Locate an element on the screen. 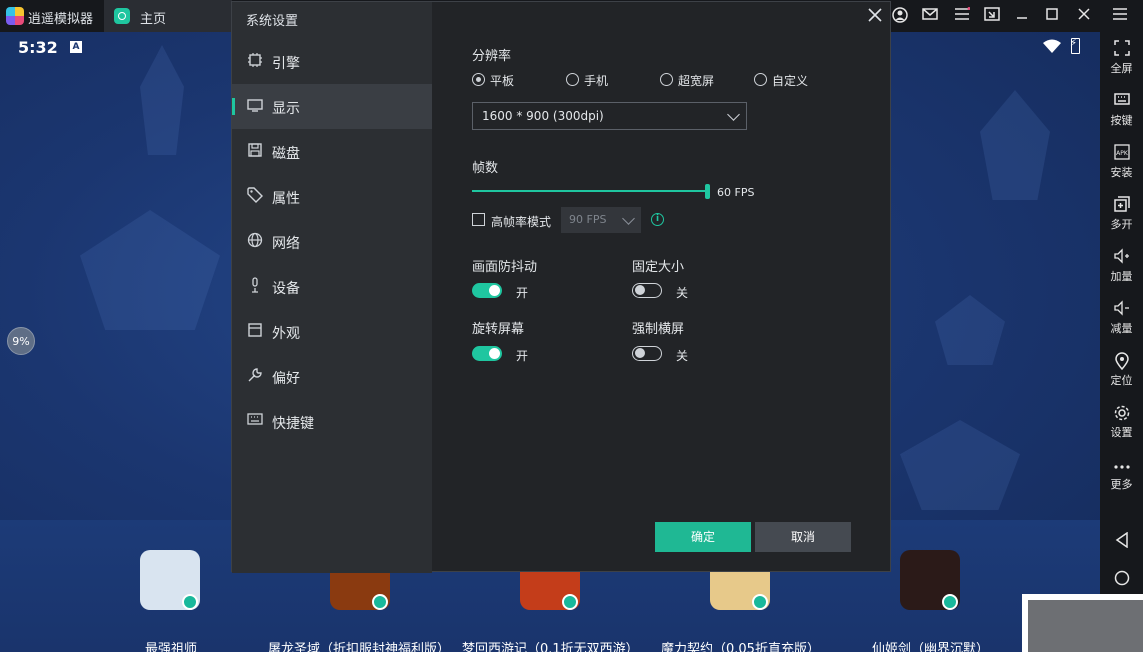 This screenshot has height=652, width=1143. radio-label: 手机 is located at coordinates (596, 80).